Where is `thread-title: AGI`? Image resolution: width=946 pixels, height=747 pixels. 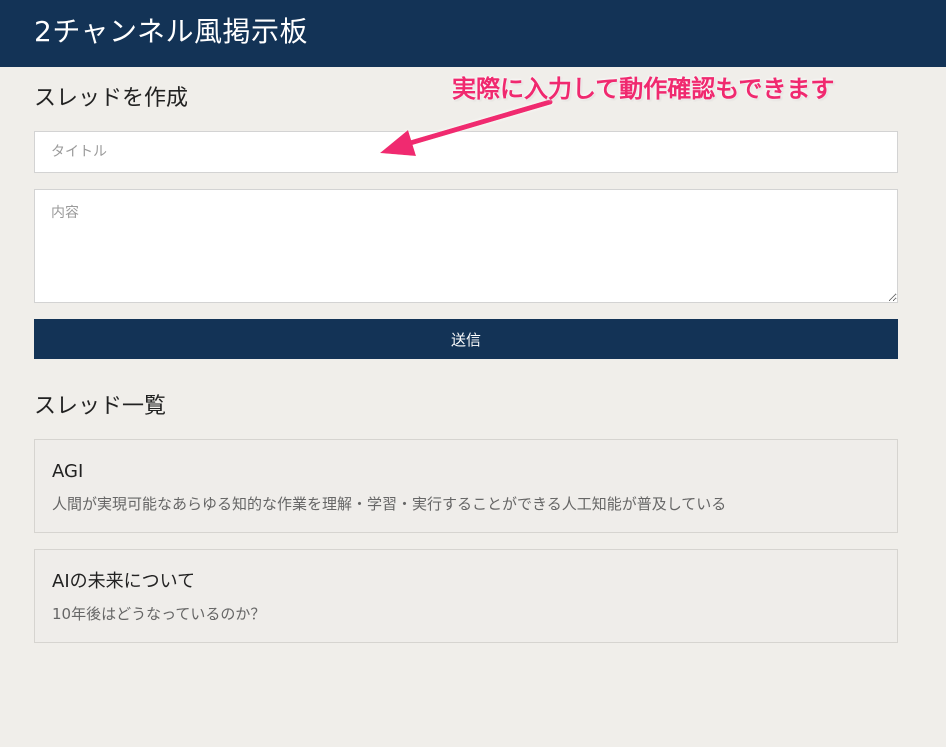
thread-title: AGI is located at coordinates (68, 471).